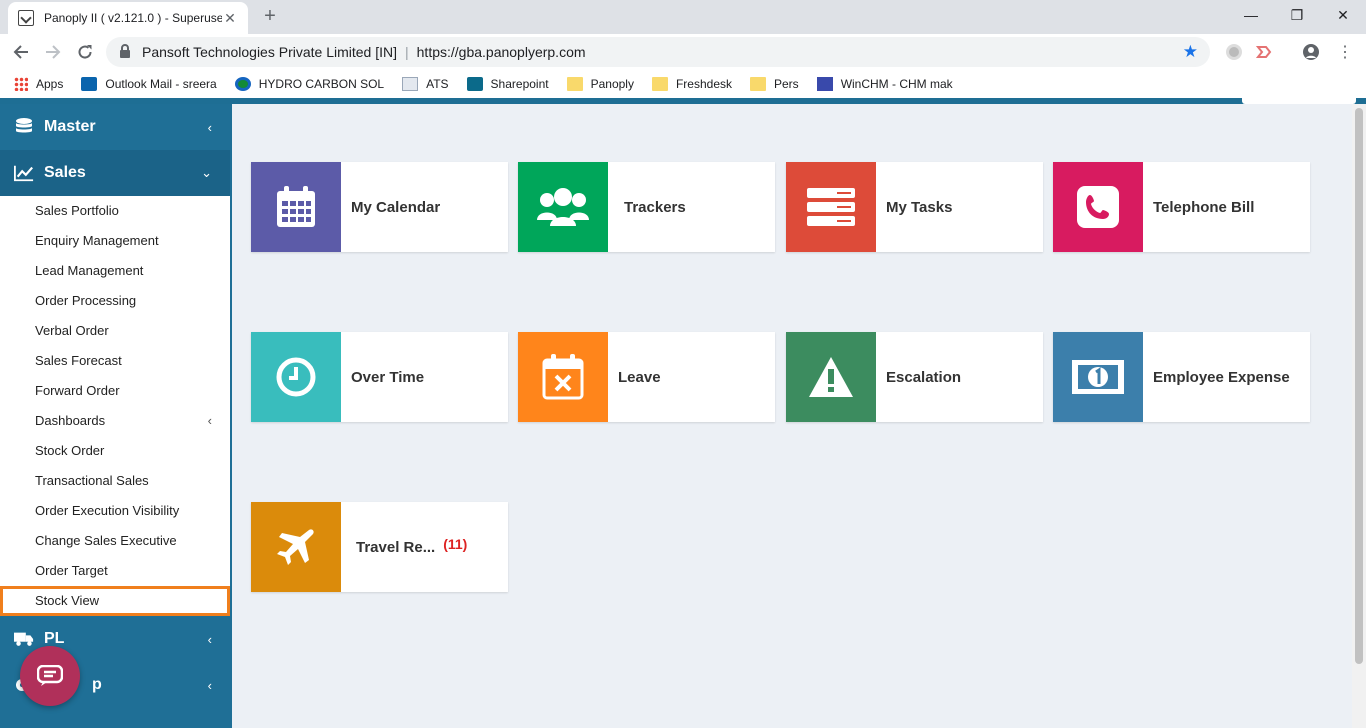 The image size is (1366, 728). I want to click on tile-travel-request: Travel Re... (11), so click(379, 547).